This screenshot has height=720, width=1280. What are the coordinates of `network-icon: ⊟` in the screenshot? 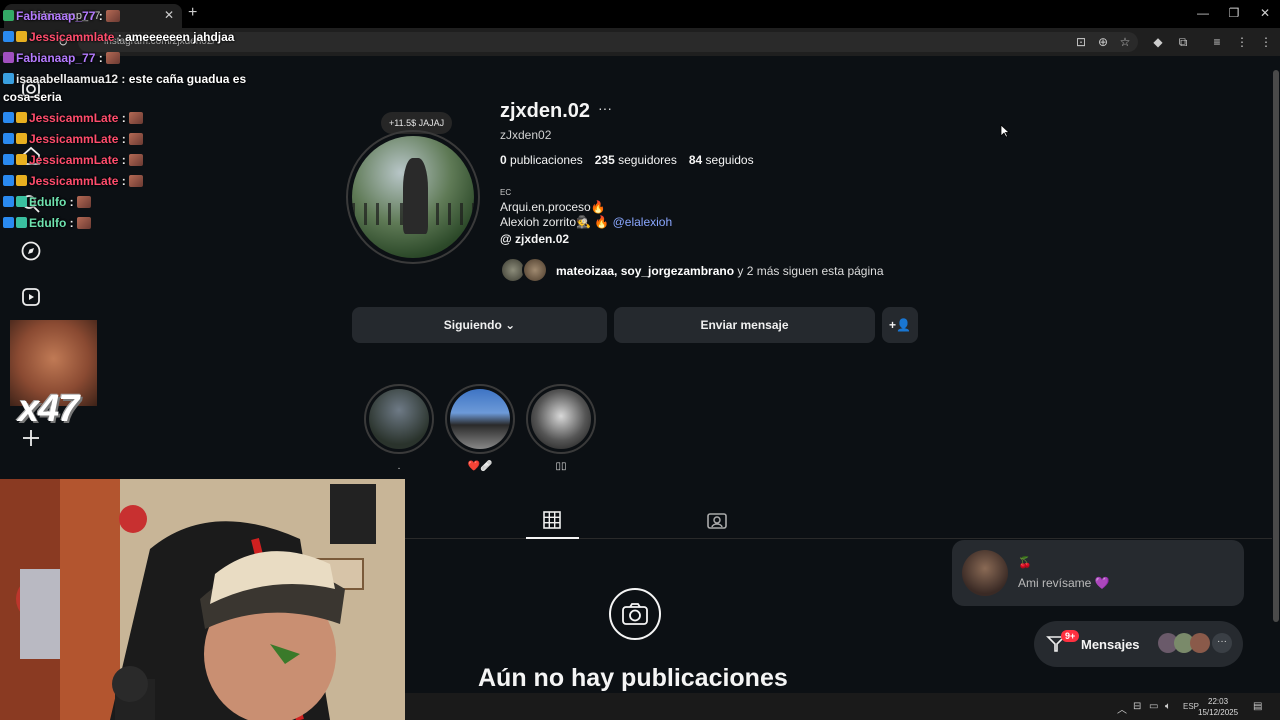 It's located at (1137, 706).